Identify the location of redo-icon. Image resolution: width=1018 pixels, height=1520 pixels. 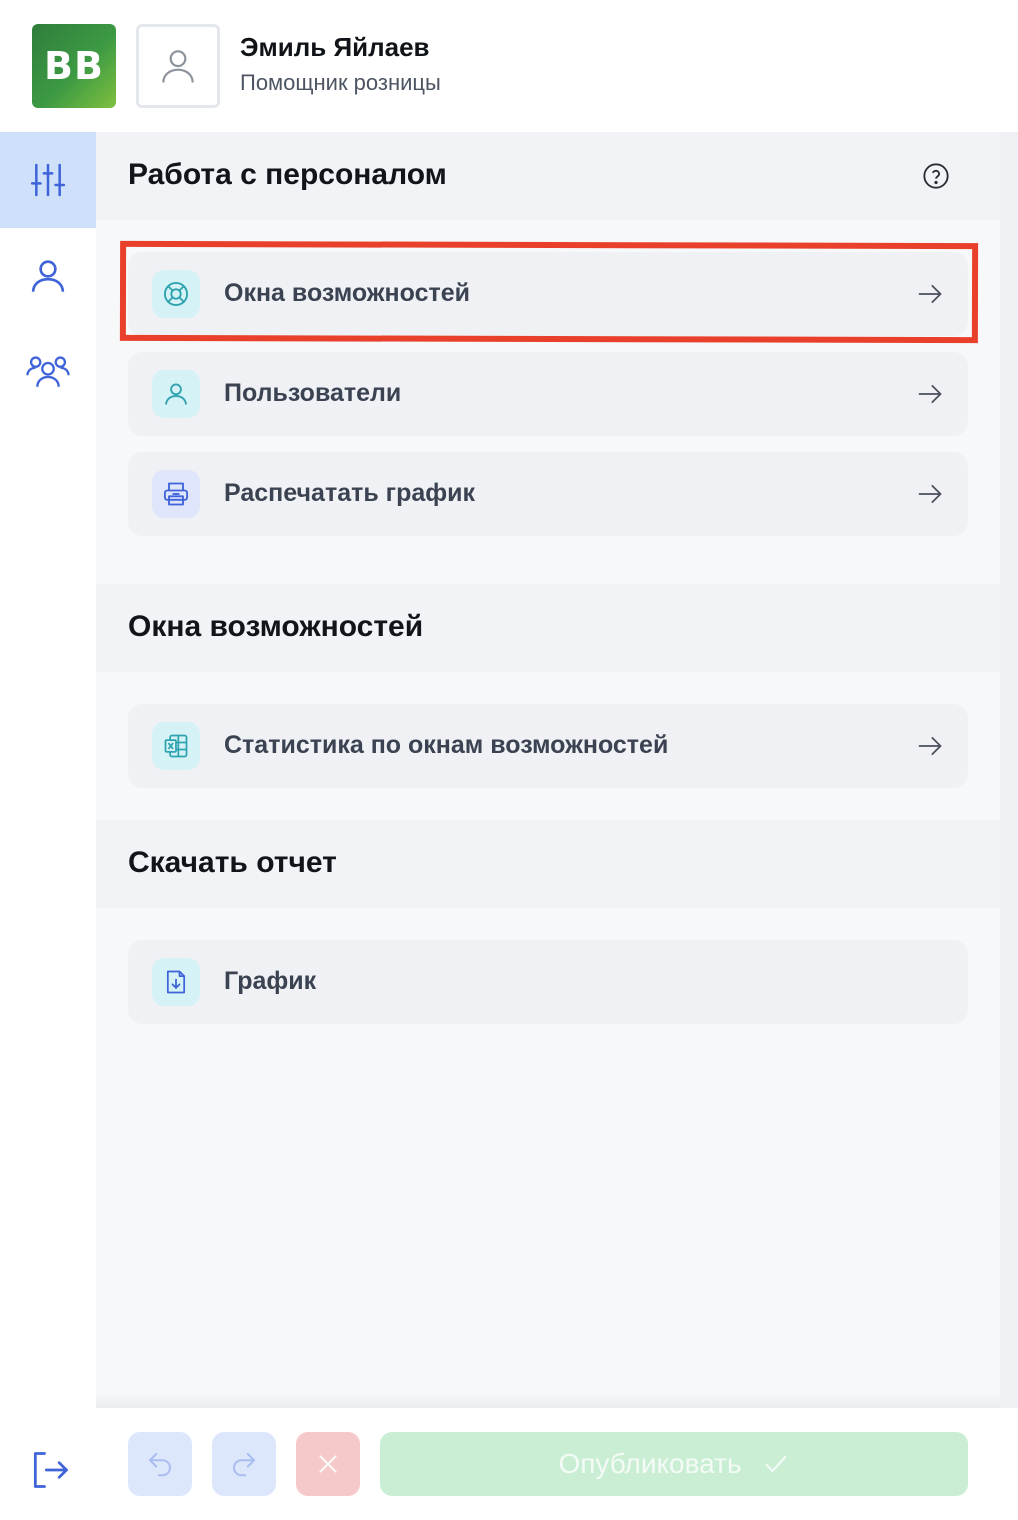
(244, 1465).